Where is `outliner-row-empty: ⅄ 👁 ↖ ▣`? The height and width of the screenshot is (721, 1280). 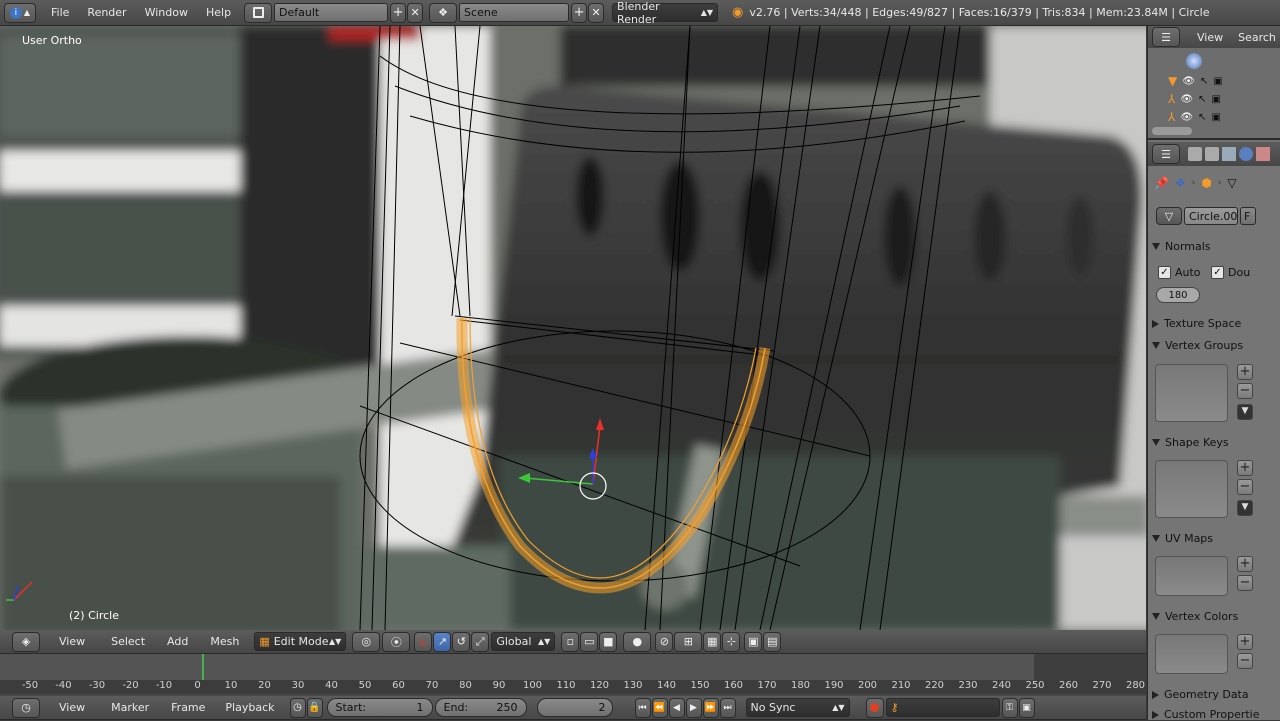 outliner-row-empty: ⅄ 👁 ↖ ▣ is located at coordinates (1218, 99).